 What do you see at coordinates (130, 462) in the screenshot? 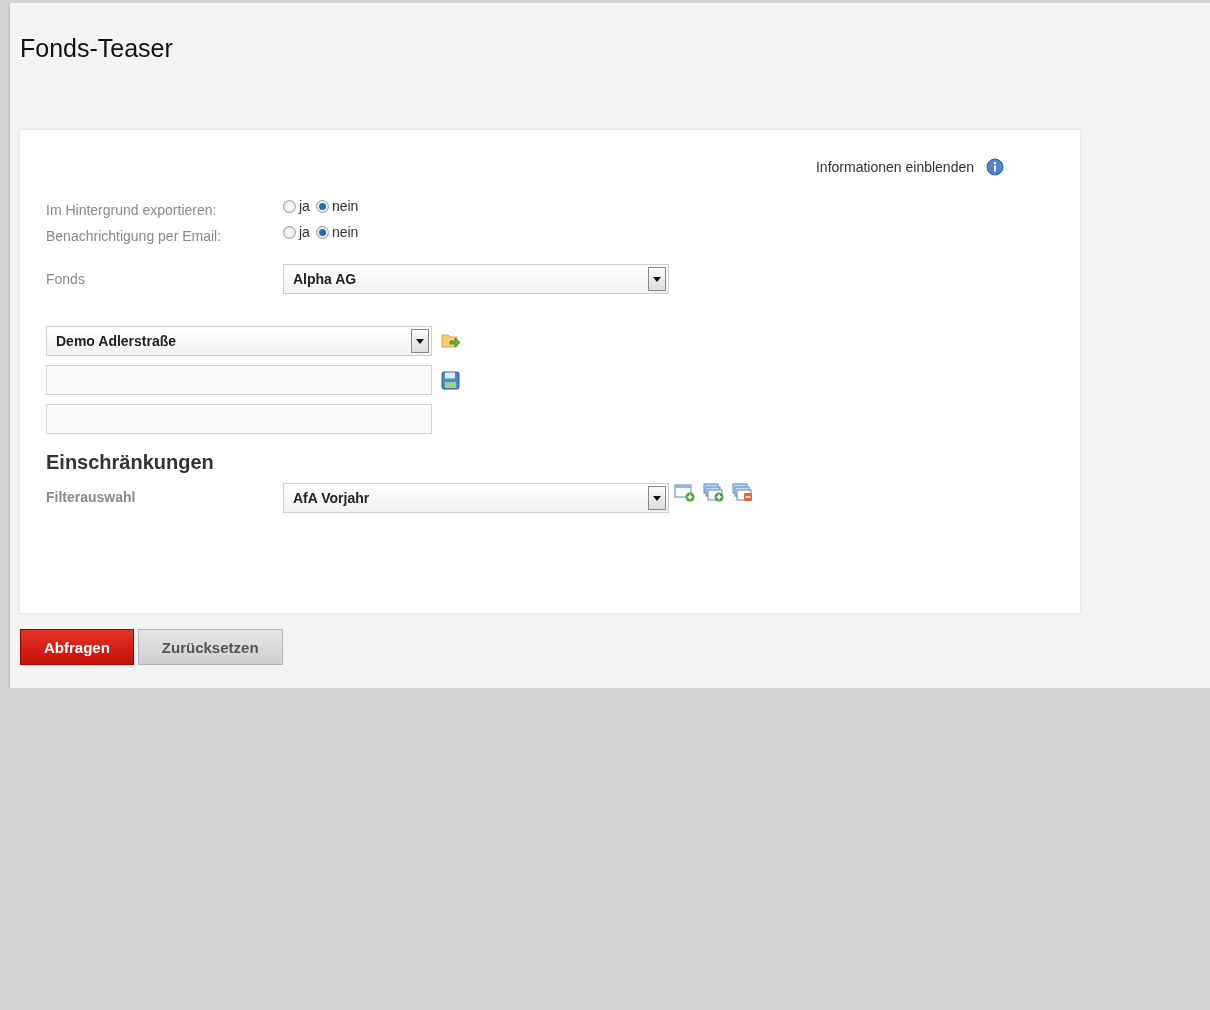
I see `section-title: Einschränkungen` at bounding box center [130, 462].